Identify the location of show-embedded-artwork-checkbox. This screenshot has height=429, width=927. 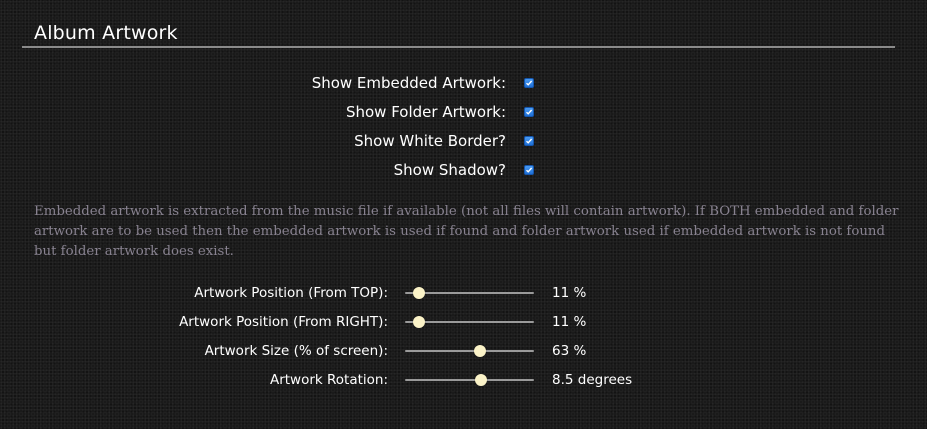
(529, 83).